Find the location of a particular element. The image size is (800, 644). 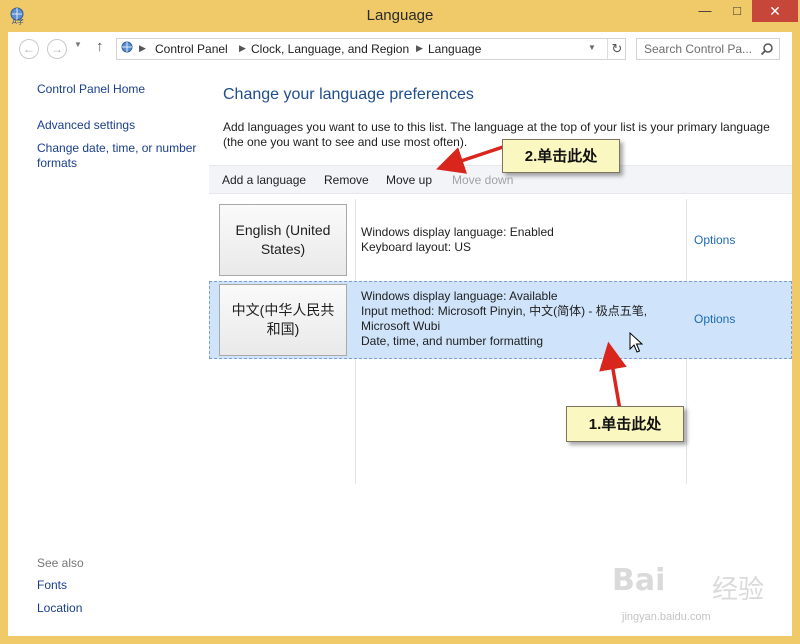

callout-step-1: 1.单击此处 is located at coordinates (625, 424).